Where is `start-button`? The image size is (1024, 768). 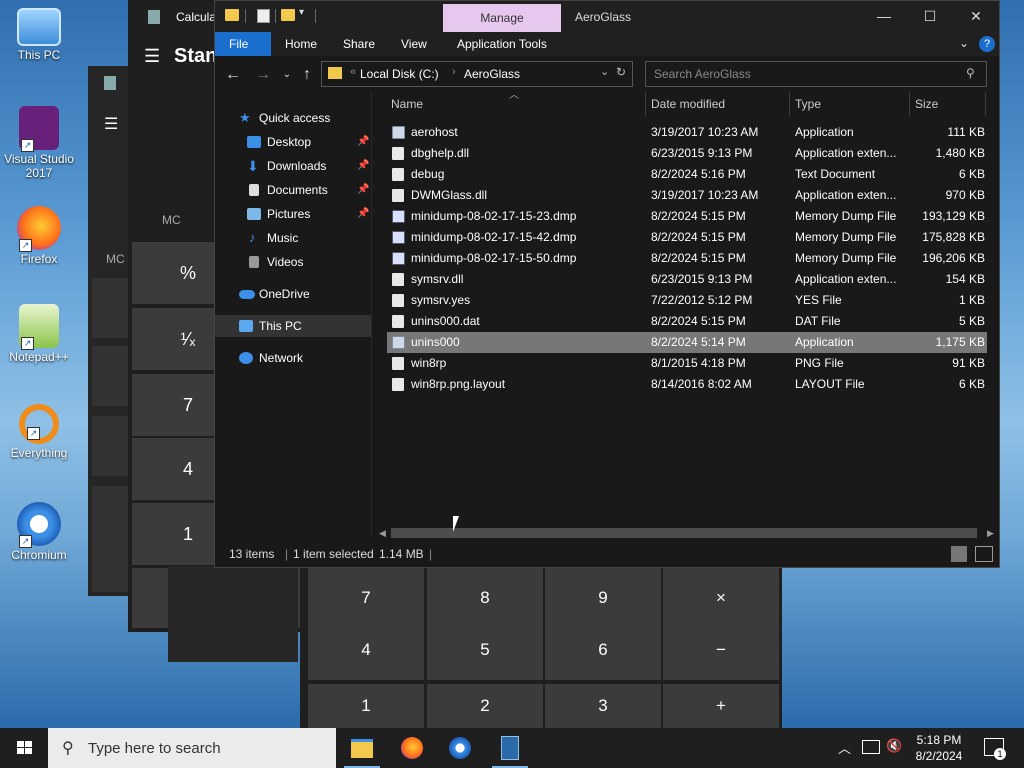
start-button is located at coordinates (24, 748).